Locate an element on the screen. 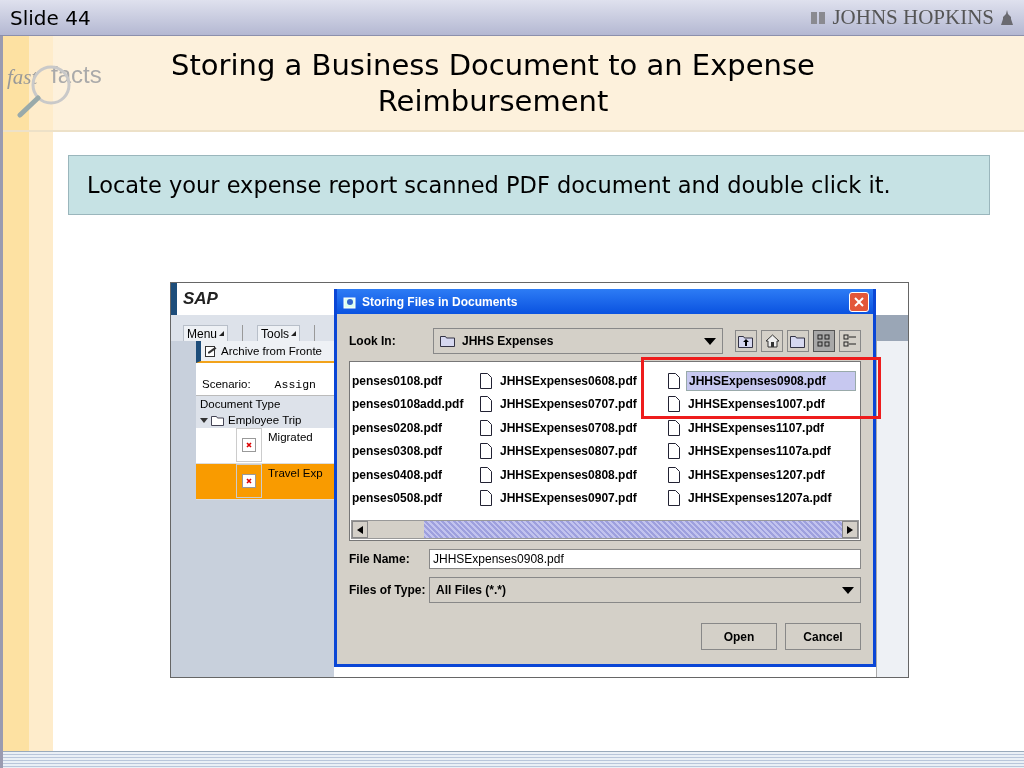 This screenshot has height=768, width=1024. instruction-callout: Locate your expense report scanned PDF document and double click it. is located at coordinates (529, 185).